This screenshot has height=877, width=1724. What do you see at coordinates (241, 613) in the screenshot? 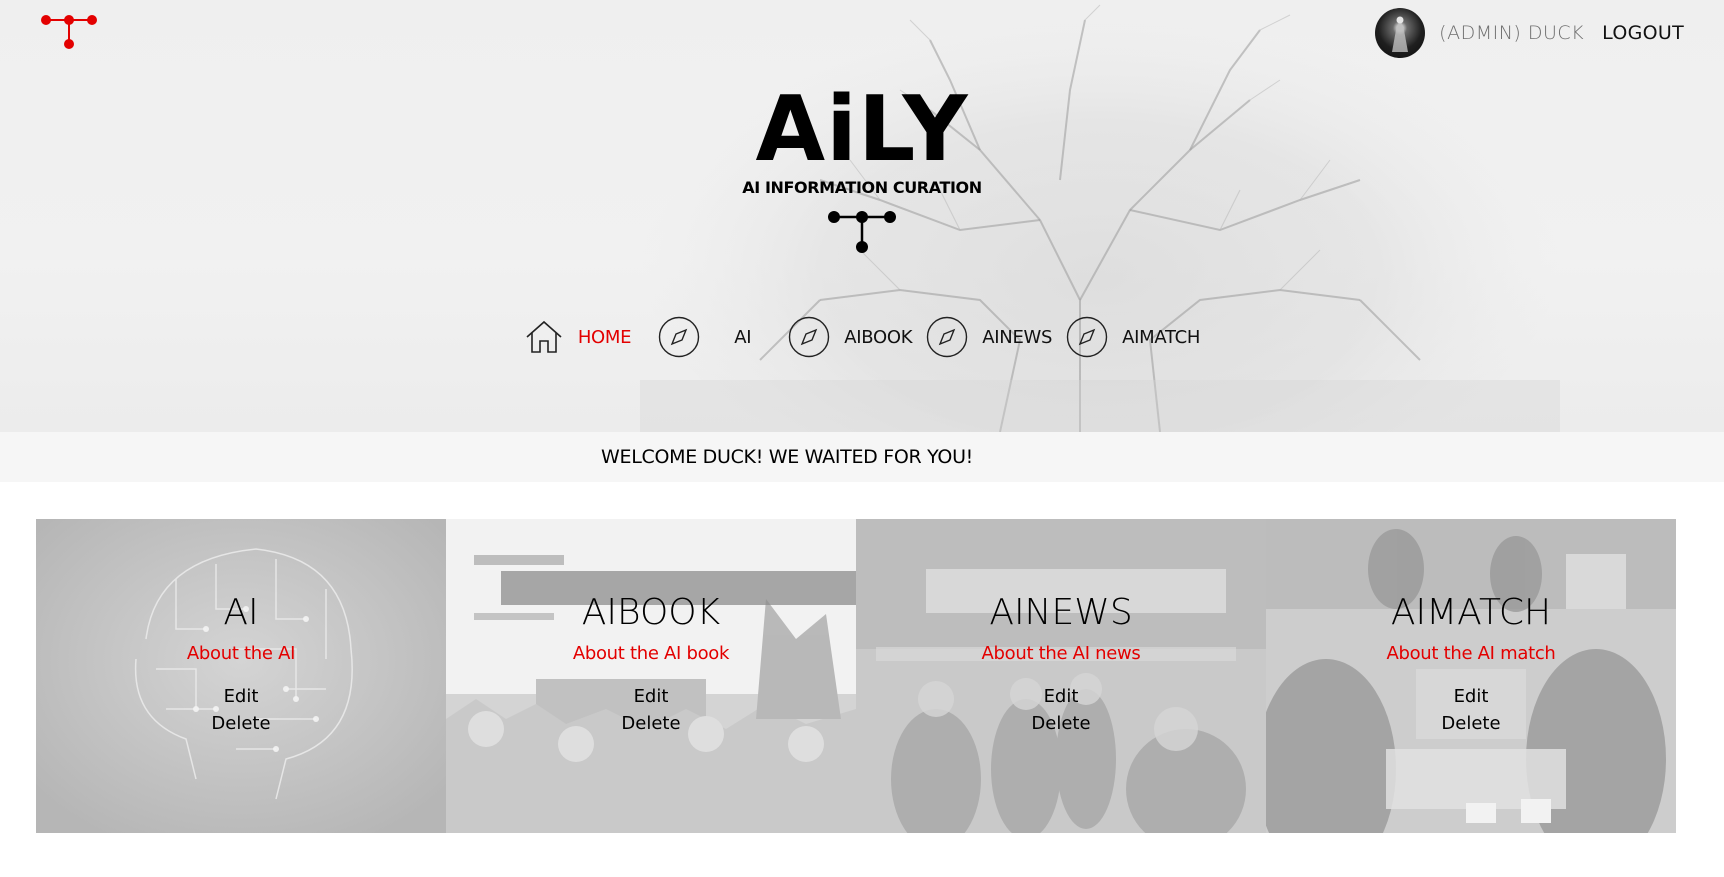
I see `card-title: AI` at bounding box center [241, 613].